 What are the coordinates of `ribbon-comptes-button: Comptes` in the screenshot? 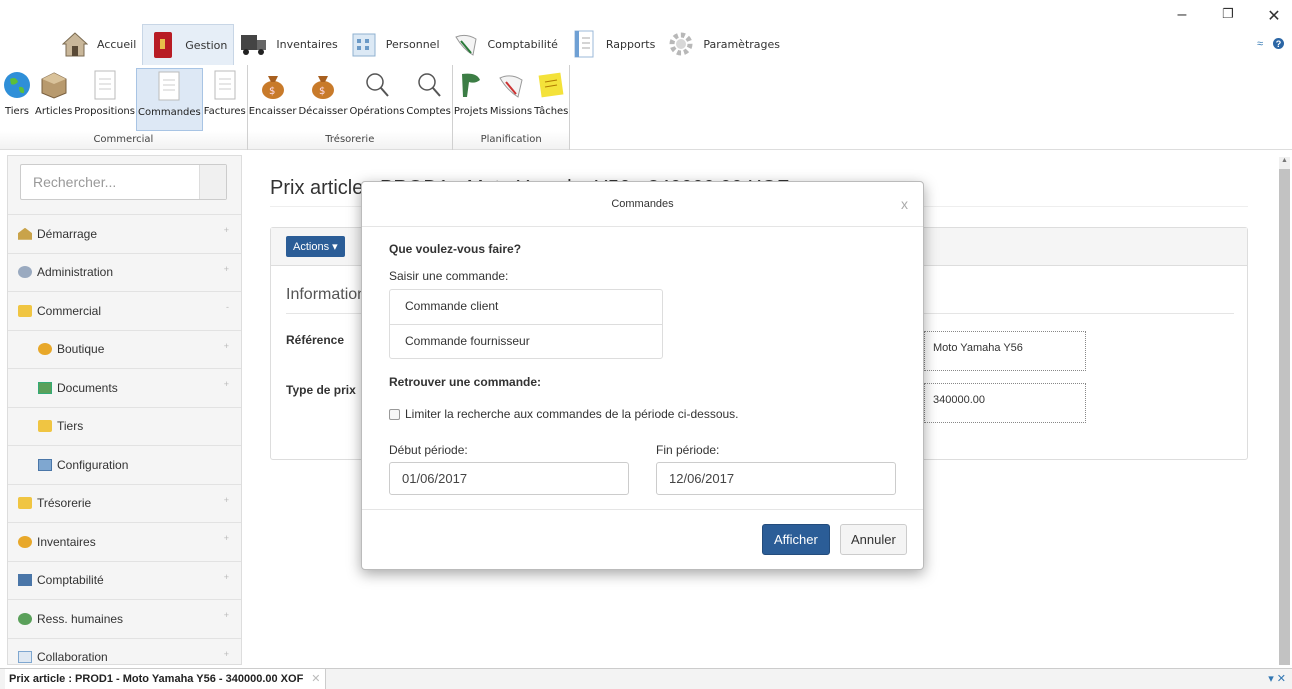 It's located at (428, 99).